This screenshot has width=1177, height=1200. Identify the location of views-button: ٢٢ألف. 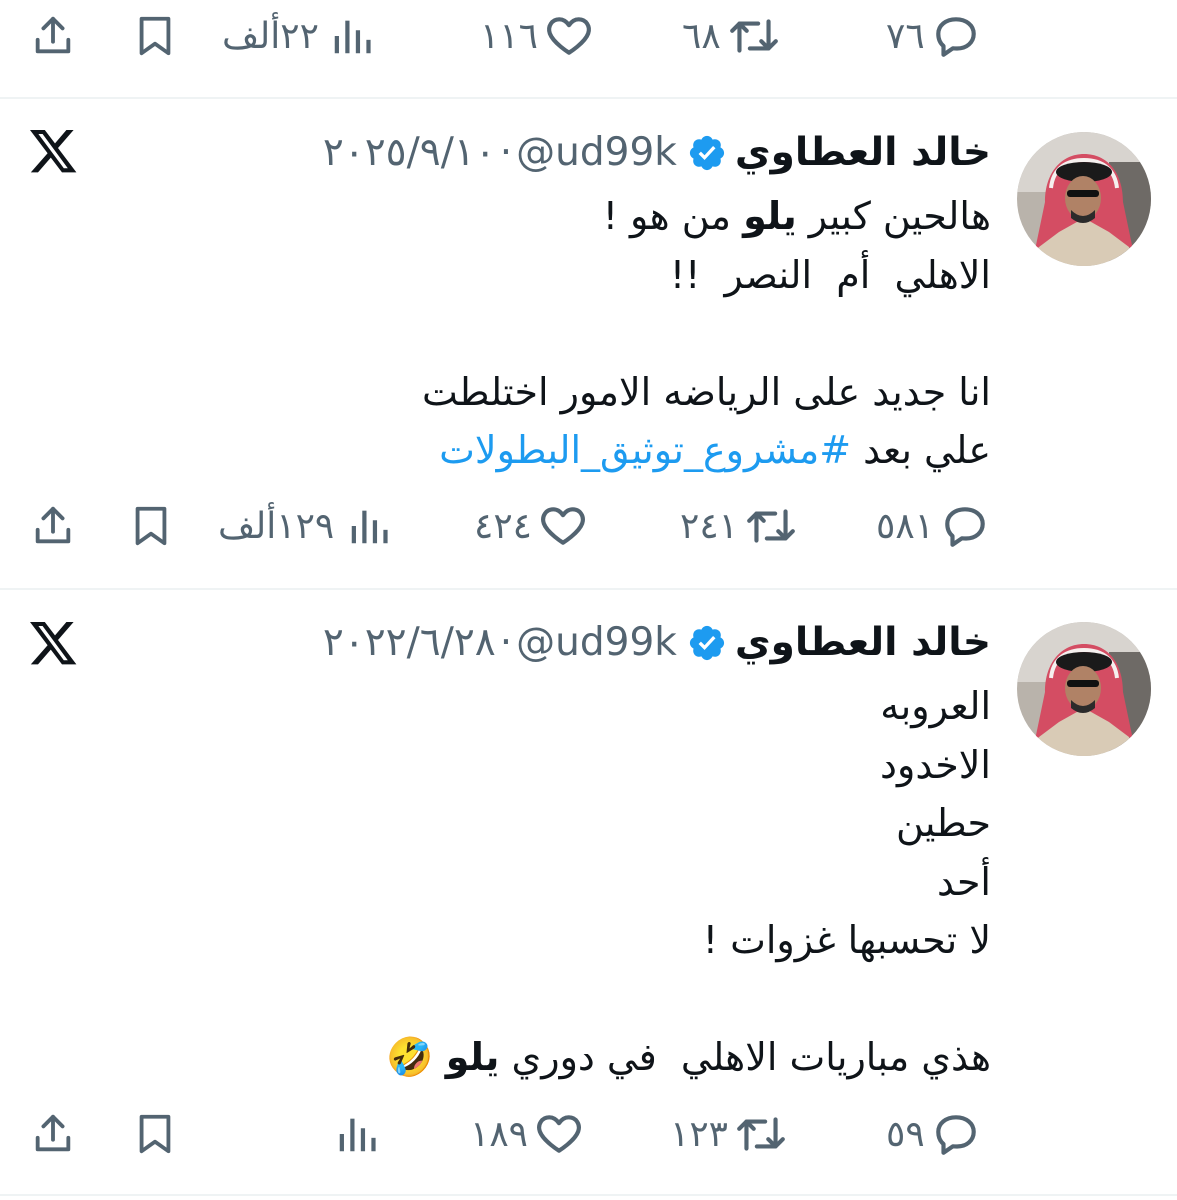
(298, 36).